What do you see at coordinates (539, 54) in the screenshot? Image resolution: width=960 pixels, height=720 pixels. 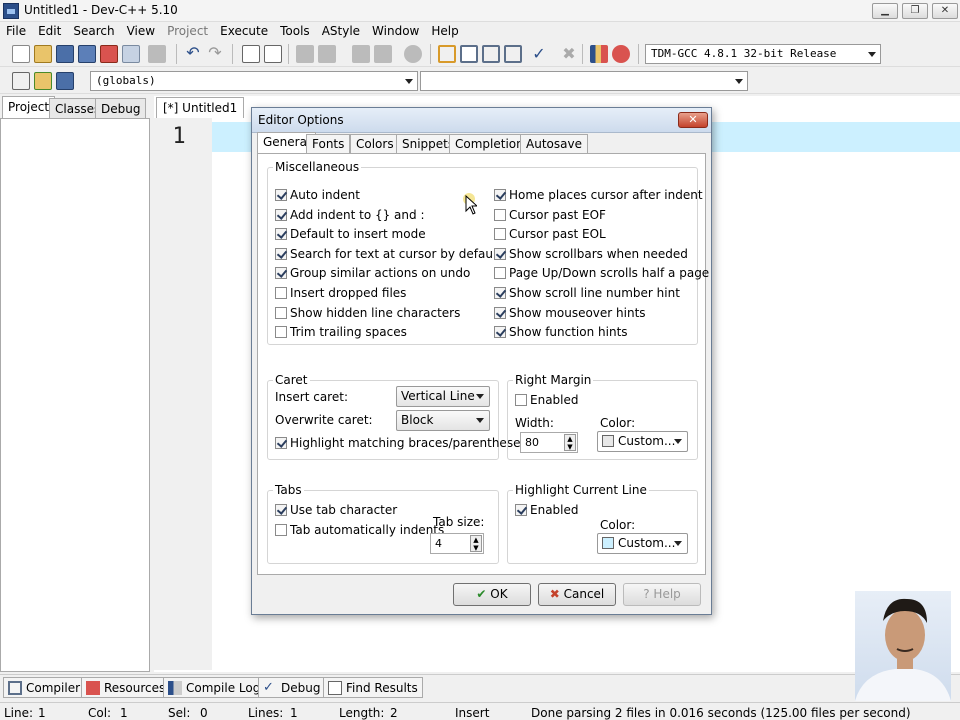 I see `syntax-check-icon: ✓` at bounding box center [539, 54].